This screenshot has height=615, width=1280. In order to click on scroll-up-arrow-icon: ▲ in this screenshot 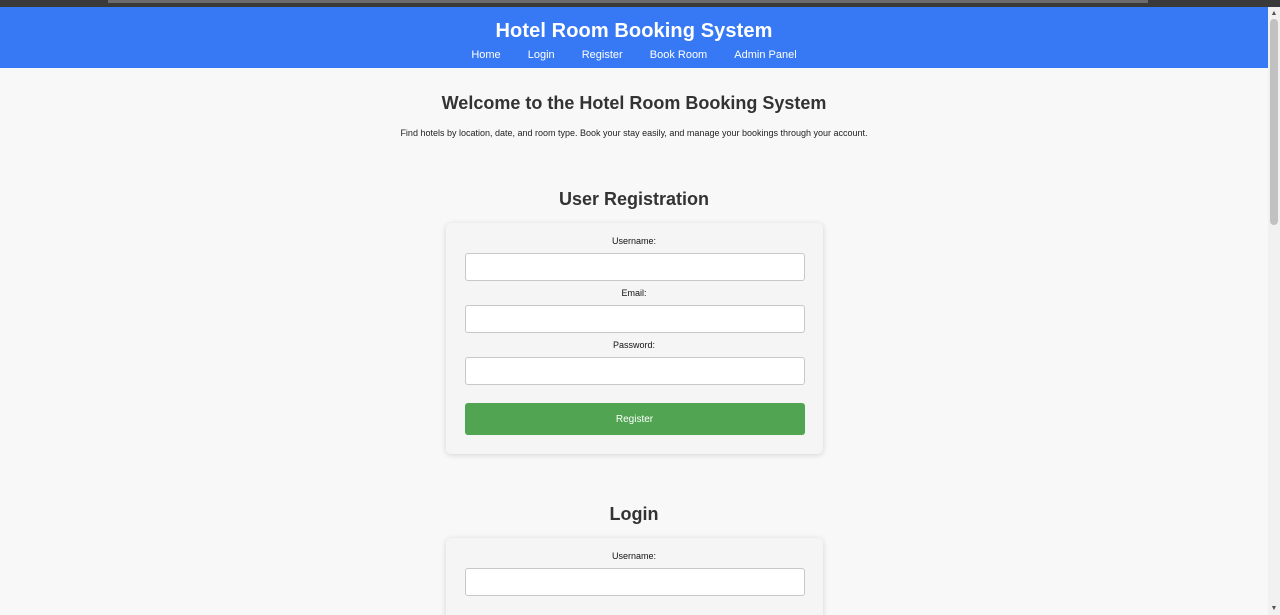, I will do `click(1274, 14)`.